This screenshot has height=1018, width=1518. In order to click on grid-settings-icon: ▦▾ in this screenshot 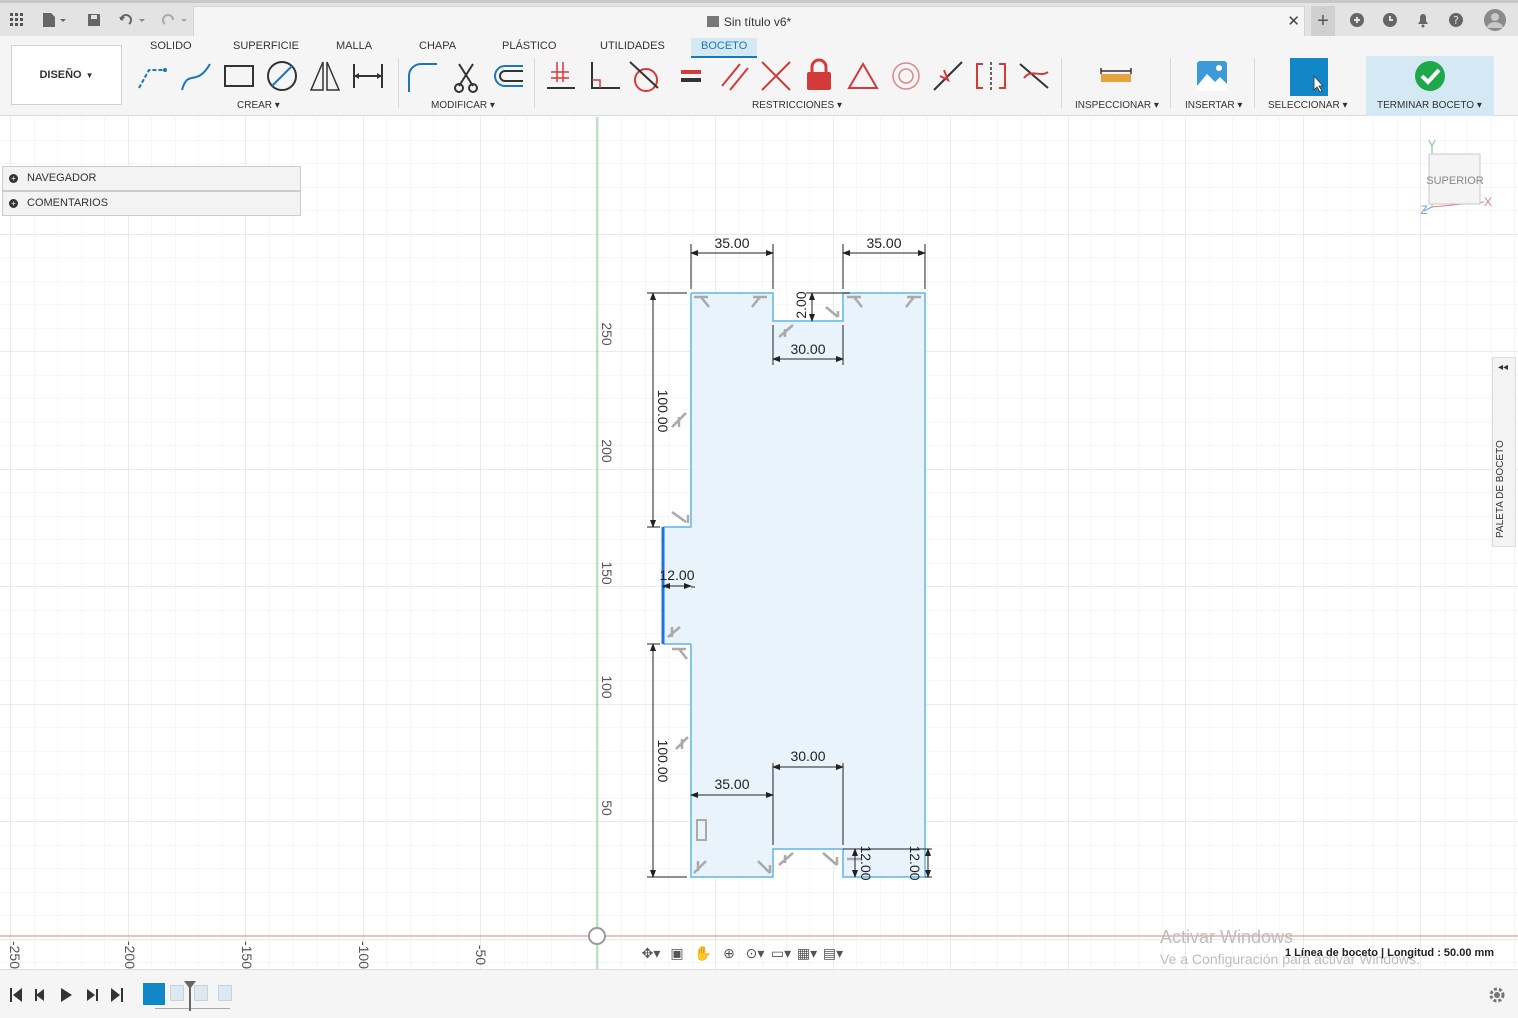, I will do `click(807, 953)`.